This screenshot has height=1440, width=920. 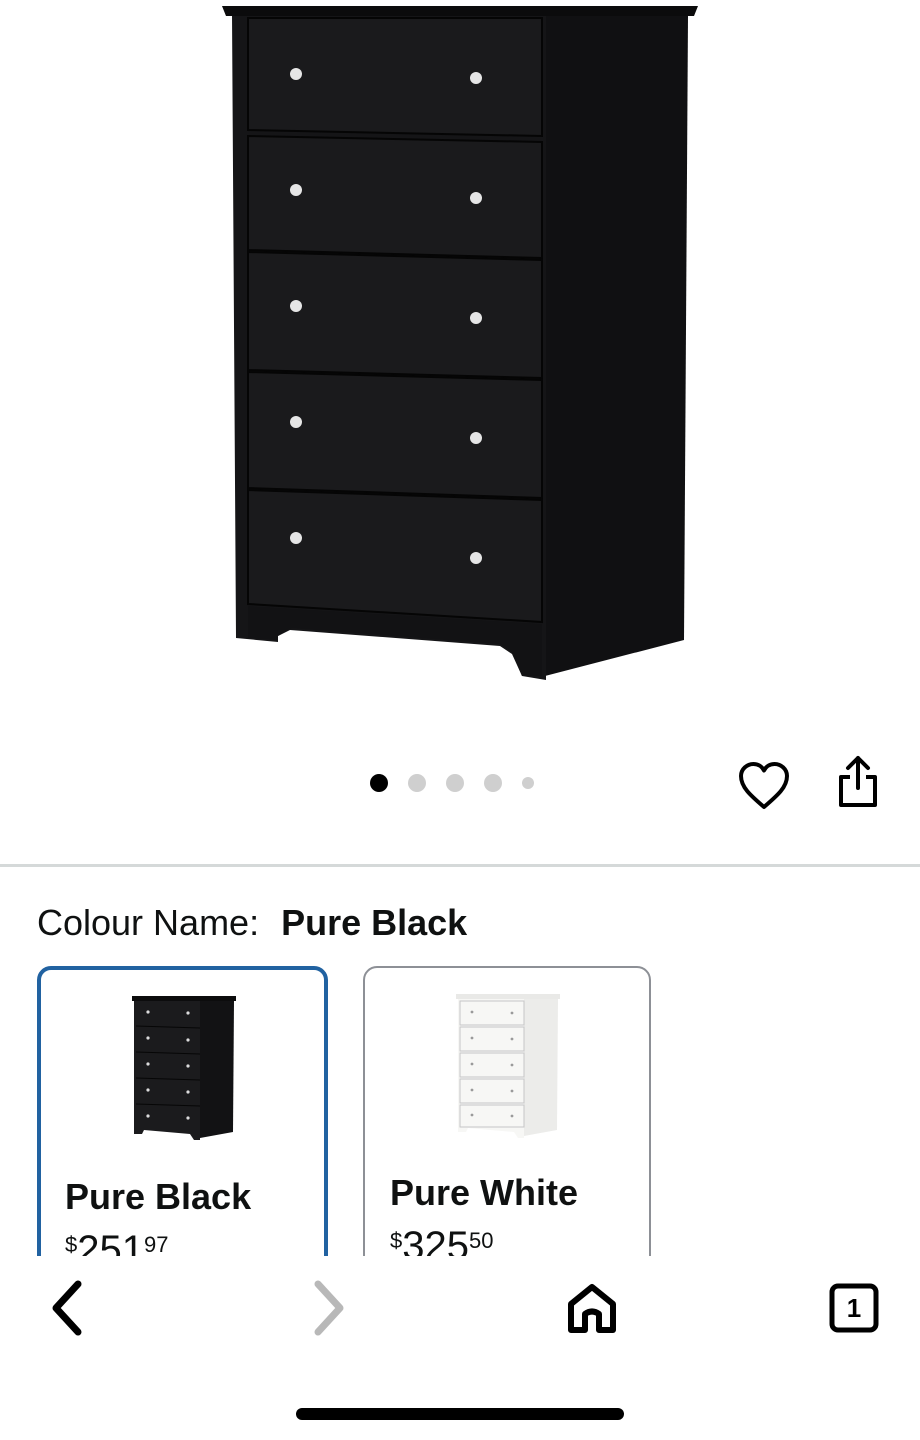 I want to click on tabs-count: 1, so click(x=854, y=1308).